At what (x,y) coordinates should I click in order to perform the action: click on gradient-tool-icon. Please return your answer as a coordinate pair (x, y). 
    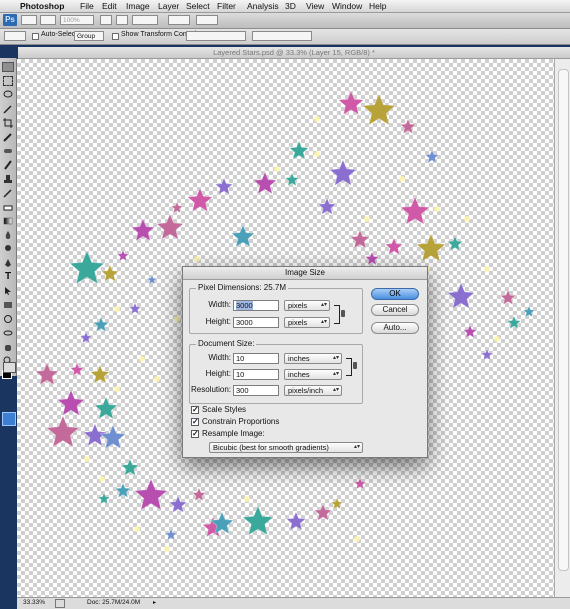
    Looking at the image, I should click on (8, 221).